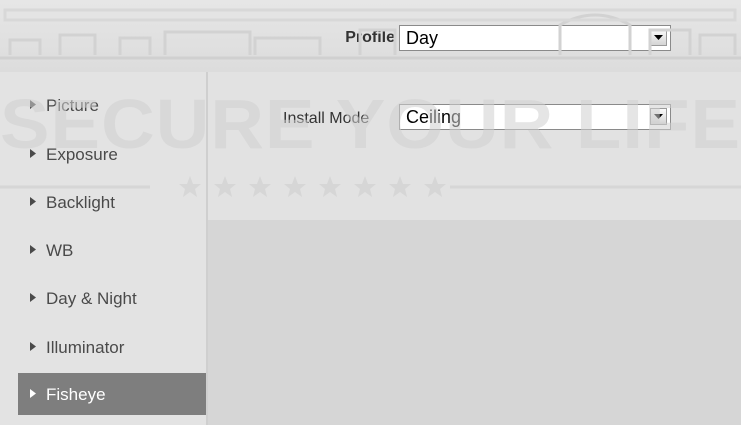 The height and width of the screenshot is (425, 741). Describe the element at coordinates (112, 250) in the screenshot. I see `sidebar-item-wb: WB` at that location.